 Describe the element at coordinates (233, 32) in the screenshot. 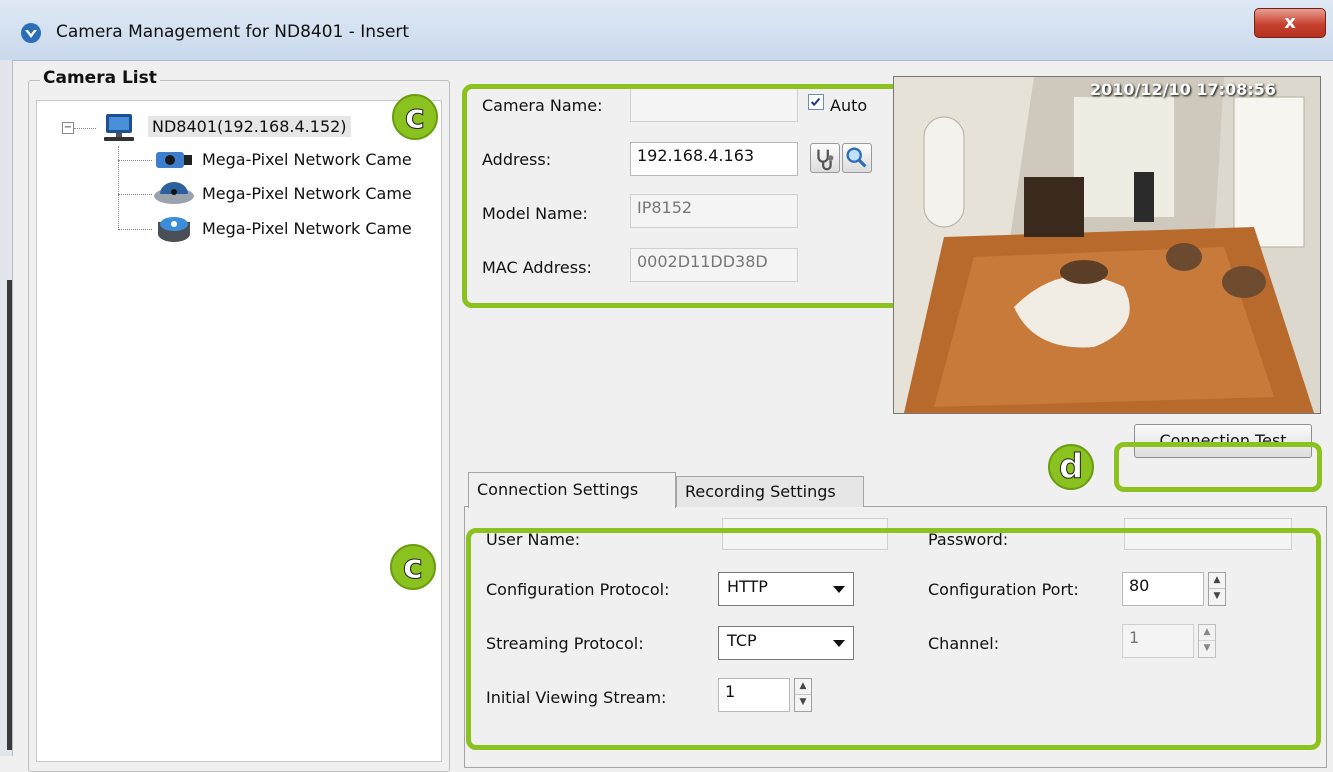

I see `window-title: Camera Management for ND8401 - Insert` at that location.